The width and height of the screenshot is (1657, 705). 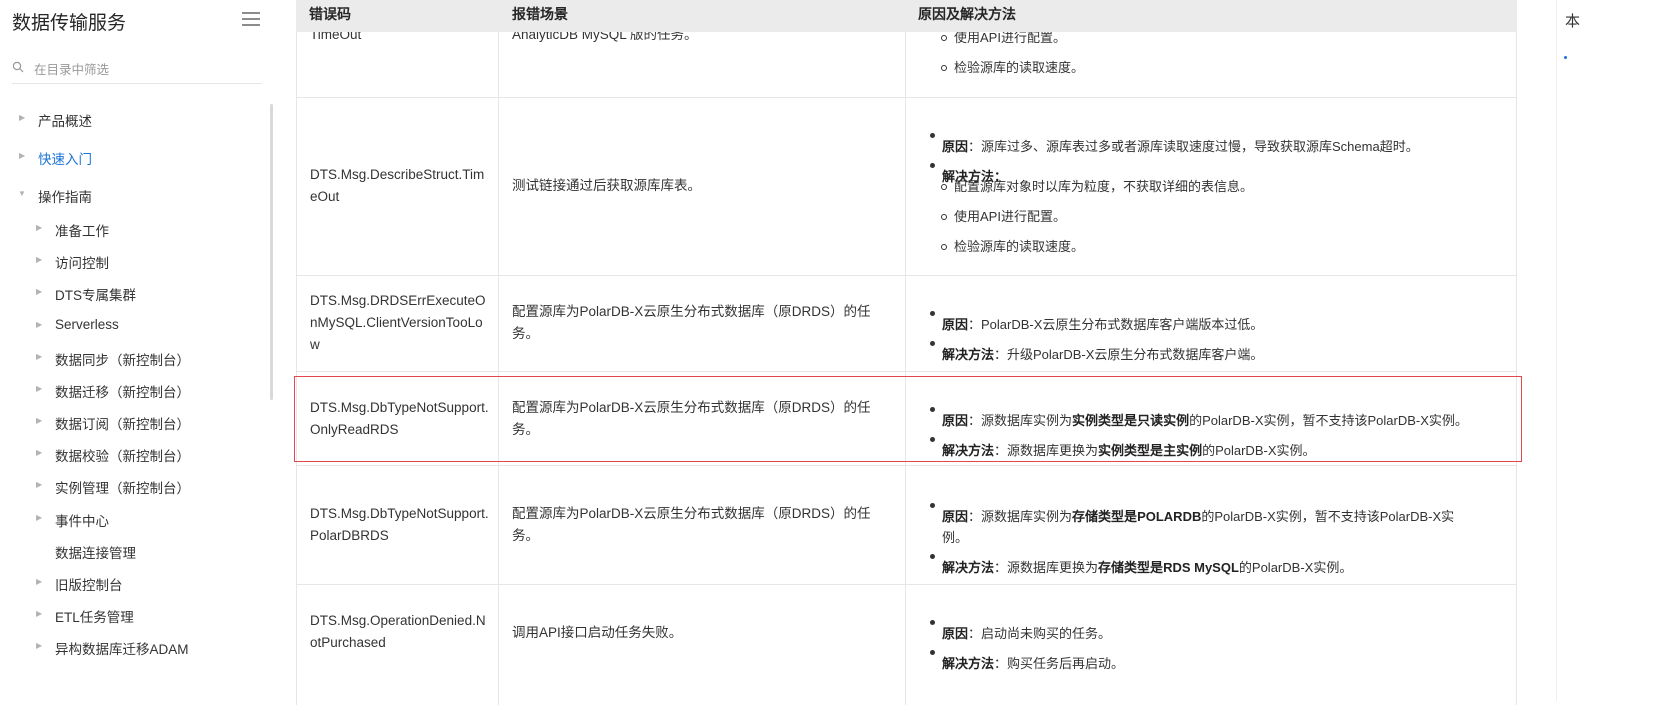 What do you see at coordinates (72, 70) in the screenshot?
I see `search-placeholder: 在目录中筛选` at bounding box center [72, 70].